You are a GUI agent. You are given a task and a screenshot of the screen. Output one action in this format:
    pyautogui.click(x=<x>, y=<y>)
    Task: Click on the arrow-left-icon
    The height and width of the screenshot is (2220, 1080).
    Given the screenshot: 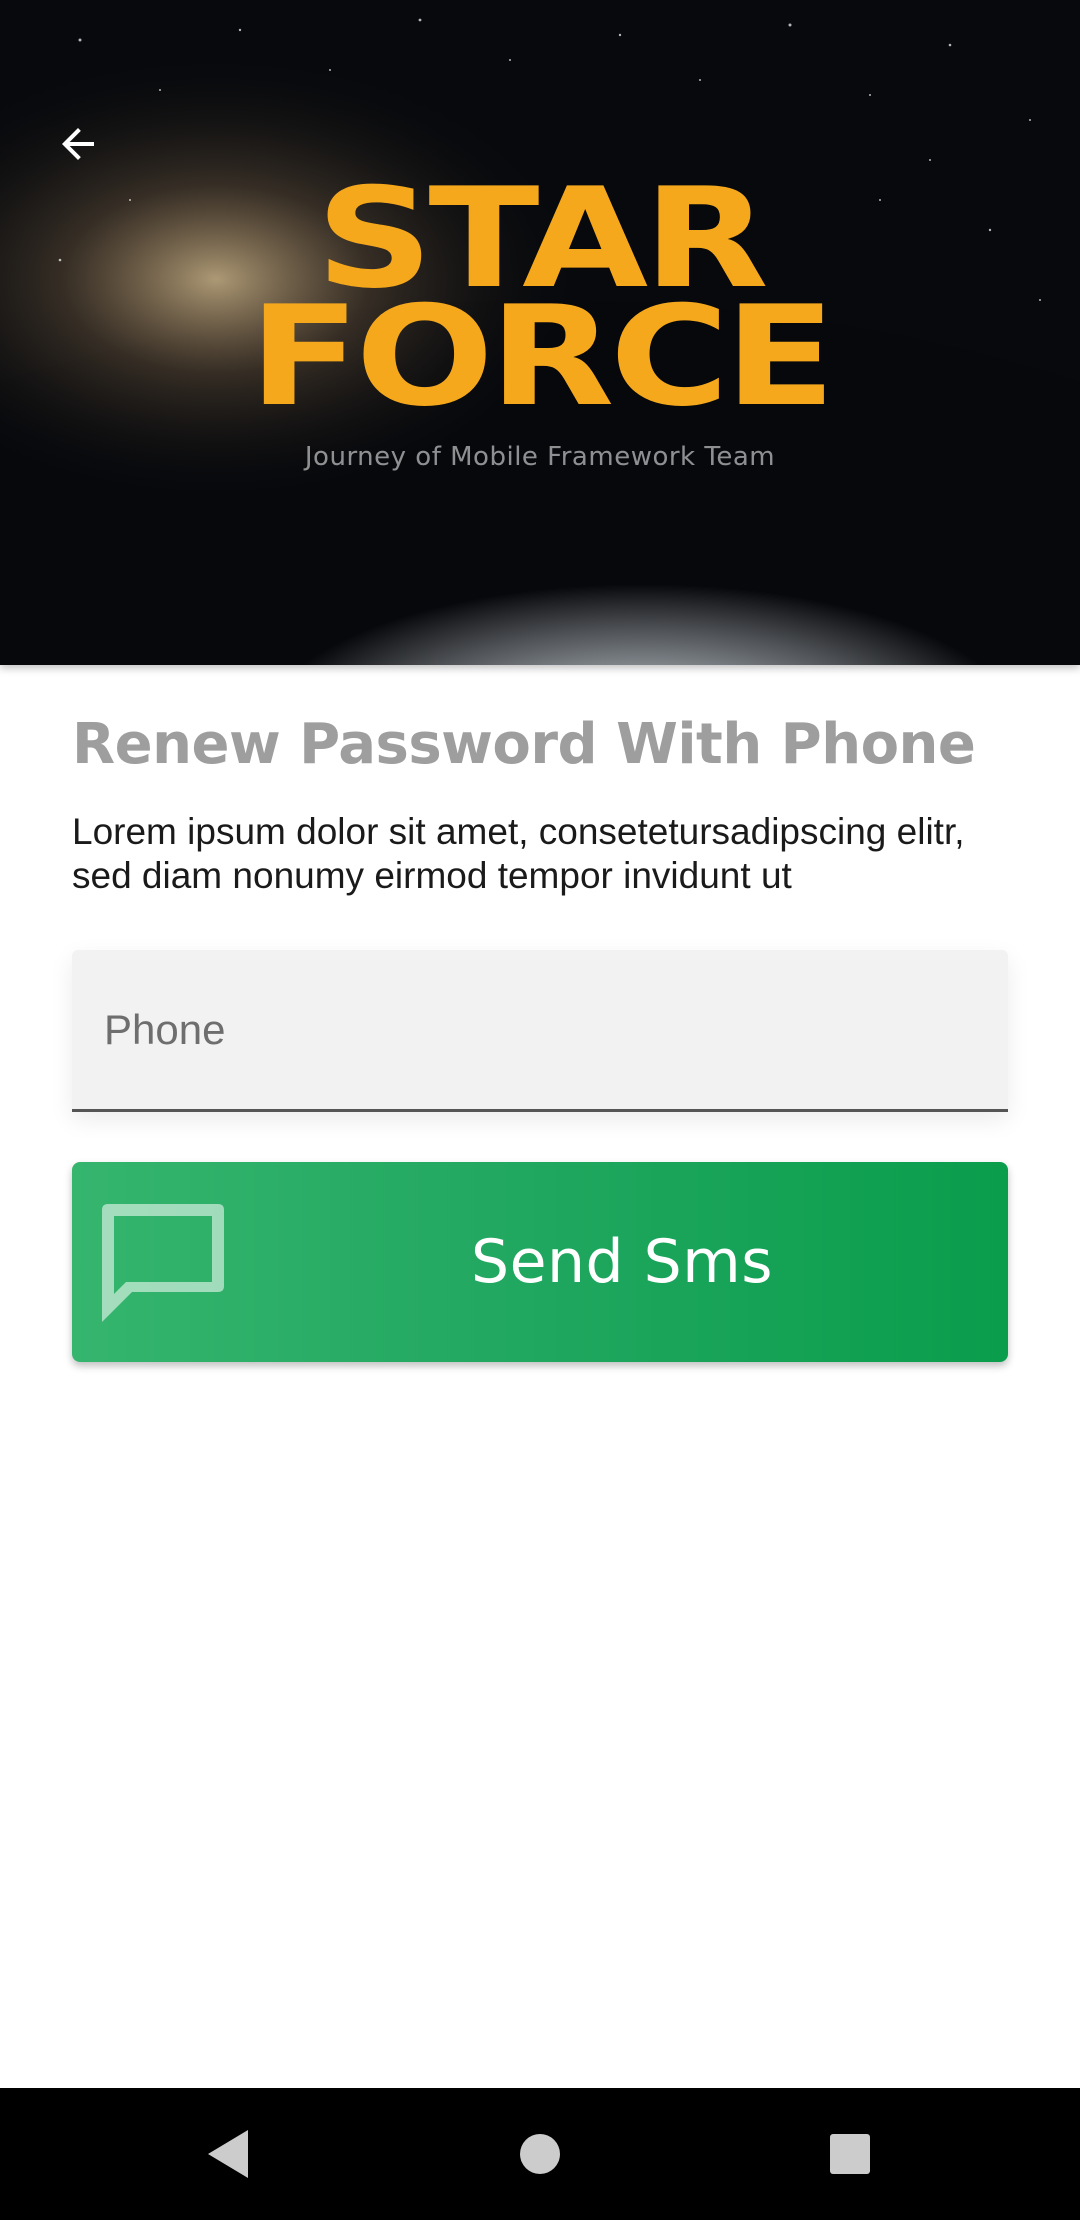 What is the action you would take?
    pyautogui.click(x=78, y=144)
    